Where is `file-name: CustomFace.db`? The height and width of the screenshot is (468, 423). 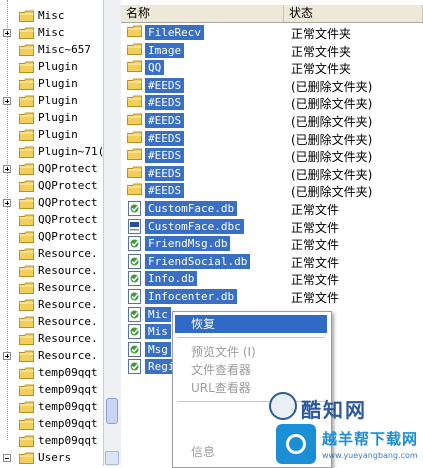
file-name: CustomFace.db is located at coordinates (191, 208).